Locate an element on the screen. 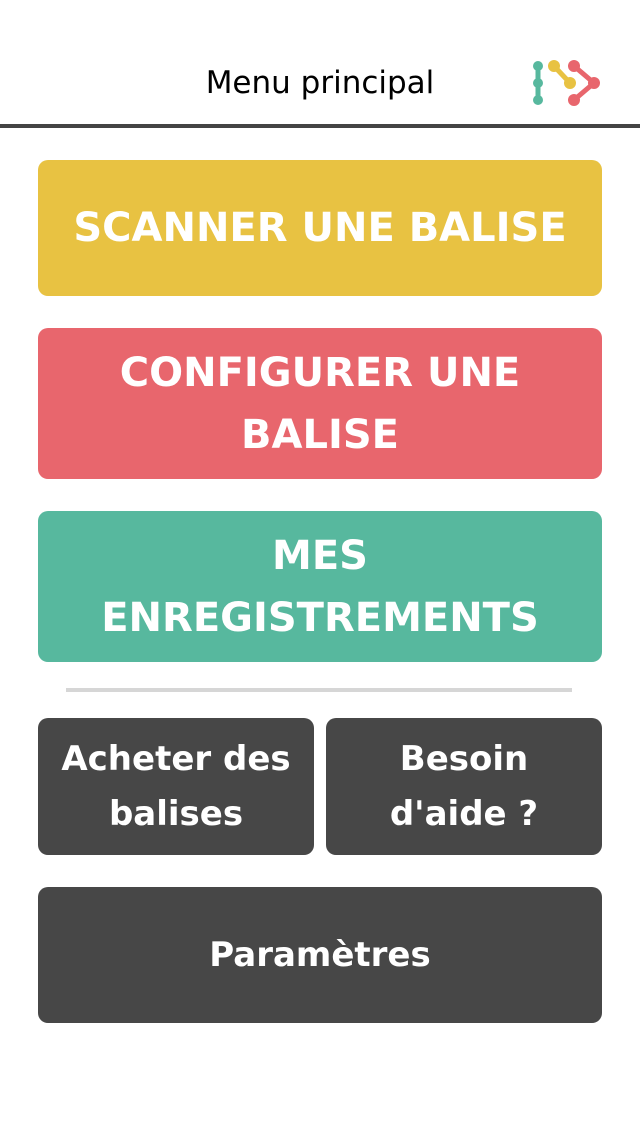 The image size is (640, 1136). my-records-label: MES ENREGISTREMENTS is located at coordinates (320, 586).